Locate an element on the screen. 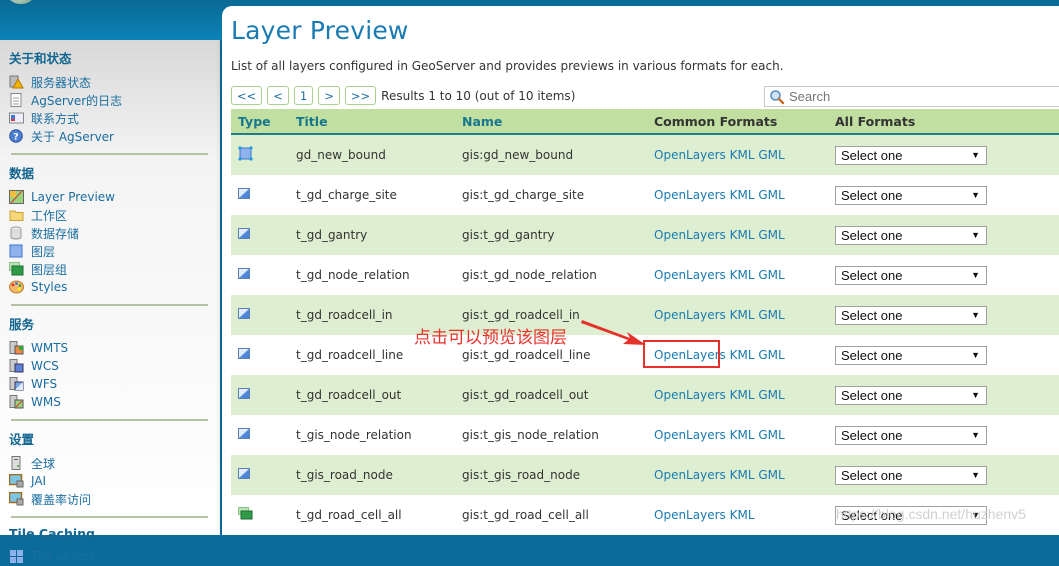 The height and width of the screenshot is (566, 1059). column-header-name: Name is located at coordinates (558, 121).